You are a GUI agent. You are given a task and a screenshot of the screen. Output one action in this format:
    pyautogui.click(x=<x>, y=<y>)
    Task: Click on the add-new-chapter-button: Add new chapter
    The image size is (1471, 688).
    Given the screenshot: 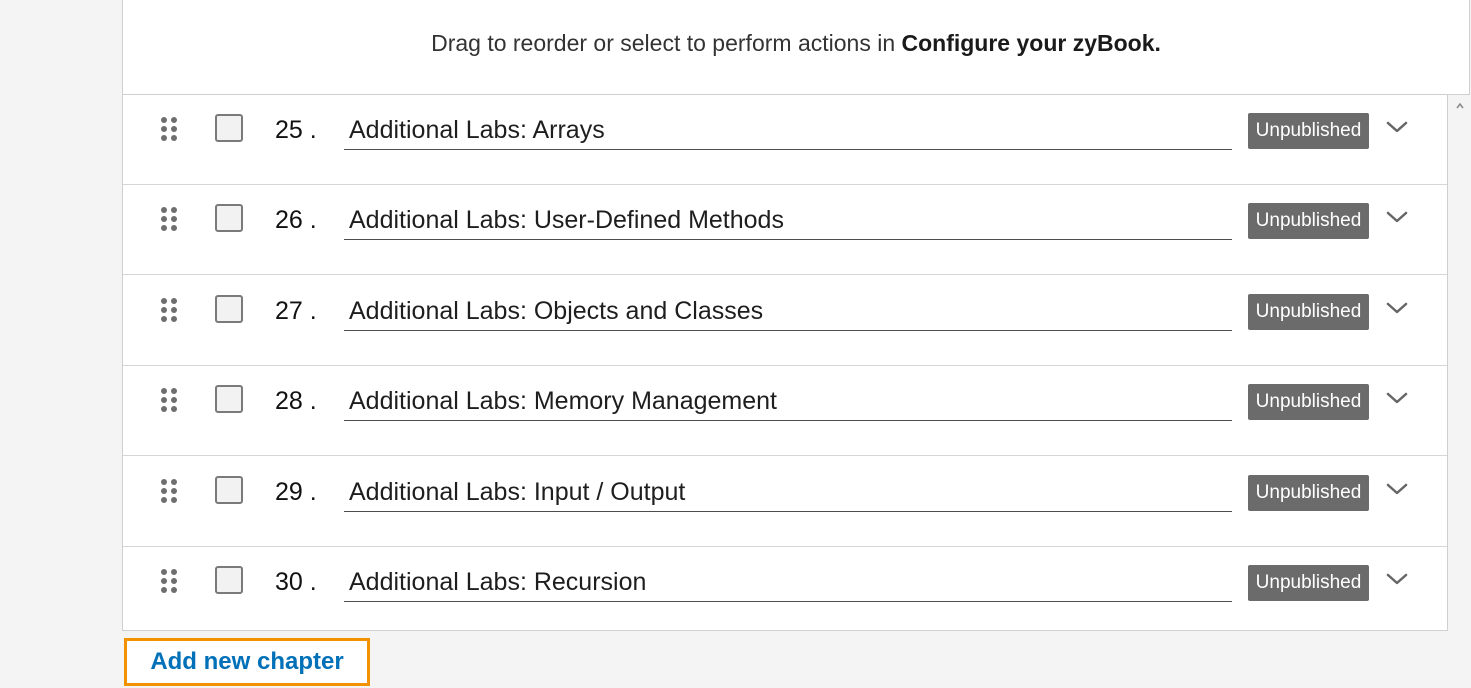 What is the action you would take?
    pyautogui.click(x=247, y=662)
    